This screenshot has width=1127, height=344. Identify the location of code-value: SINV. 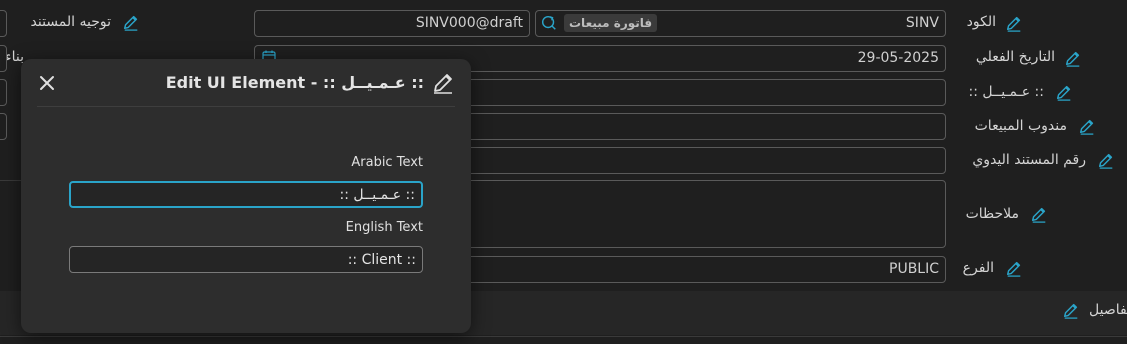
(922, 23).